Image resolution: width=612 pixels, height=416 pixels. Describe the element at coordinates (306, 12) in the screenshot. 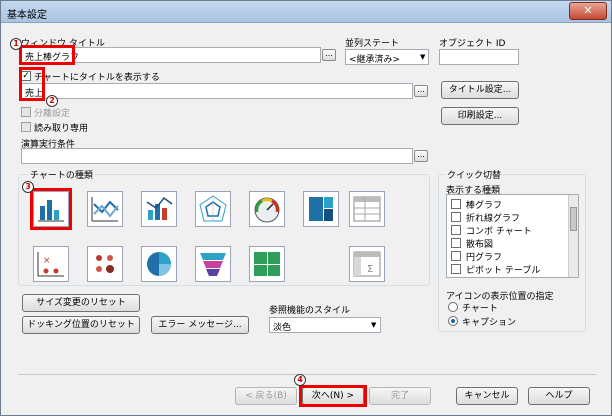

I see `title-bar: 基本設定 ✕` at that location.